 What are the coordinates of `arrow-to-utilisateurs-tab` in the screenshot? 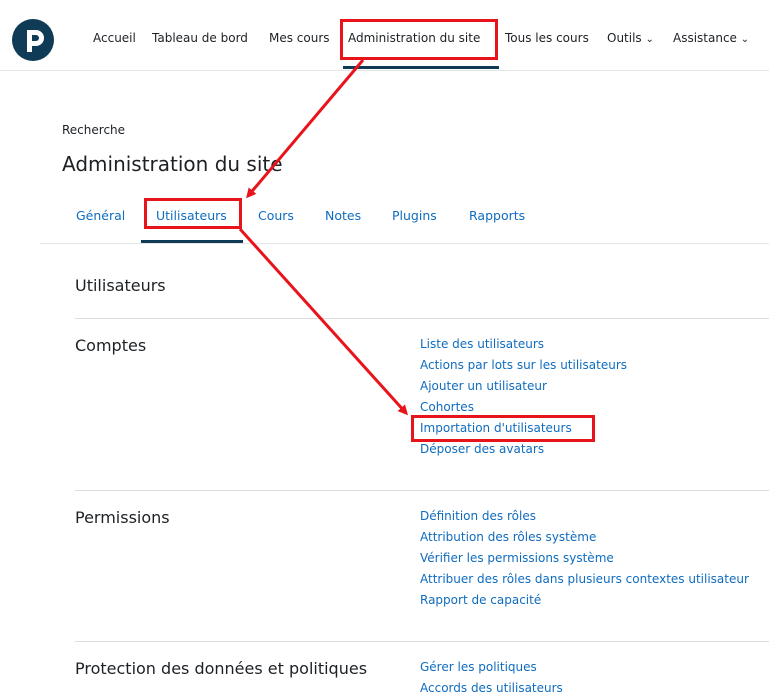 It's located at (305, 129).